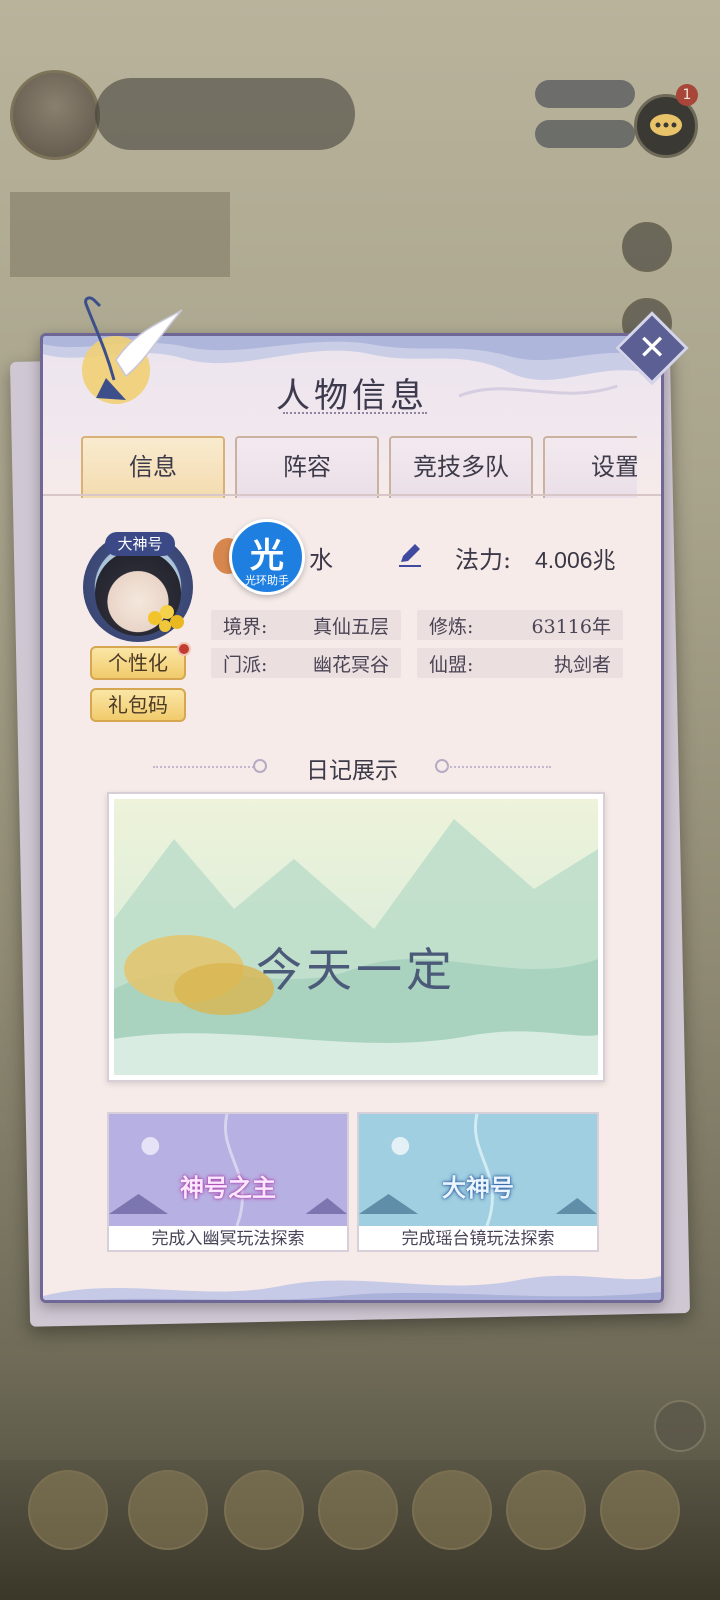  I want to click on achievement-card: 神号之主 完成入幽冥玩法探索, so click(228, 1182).